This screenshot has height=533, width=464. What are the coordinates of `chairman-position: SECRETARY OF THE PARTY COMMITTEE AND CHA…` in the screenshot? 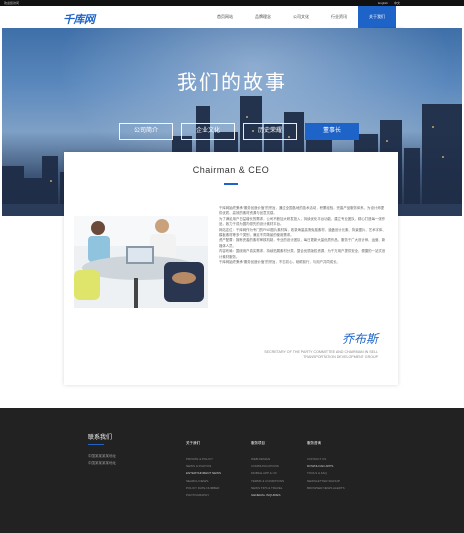 It's located at (321, 354).